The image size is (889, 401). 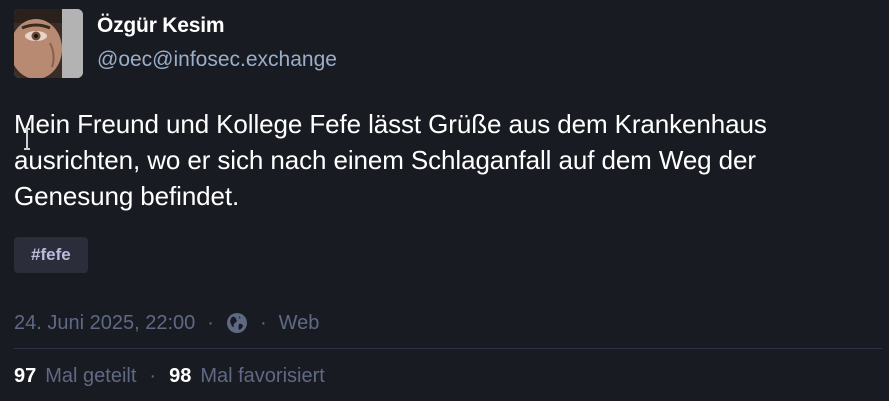 I want to click on status-meta: 24. Juni 2025, 22:00 · · Web, so click(x=166, y=323).